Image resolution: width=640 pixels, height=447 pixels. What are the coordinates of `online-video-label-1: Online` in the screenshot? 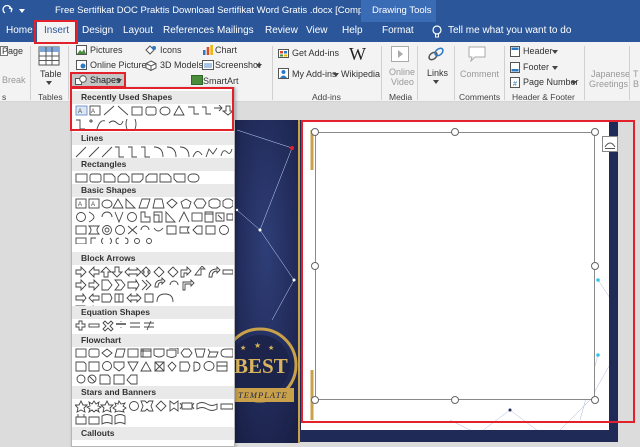 It's located at (402, 72).